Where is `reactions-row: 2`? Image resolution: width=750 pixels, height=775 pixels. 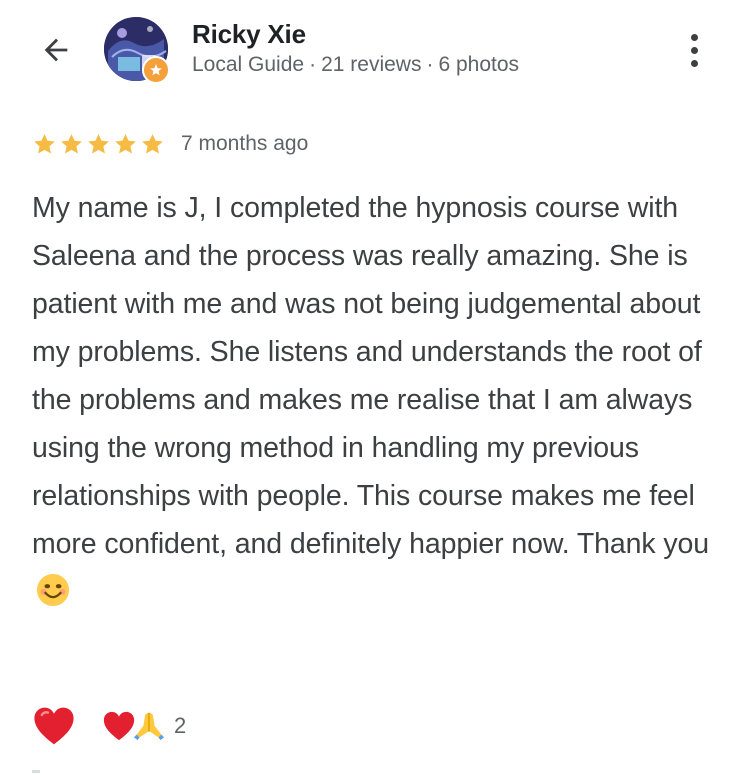 reactions-row: 2 is located at coordinates (109, 726).